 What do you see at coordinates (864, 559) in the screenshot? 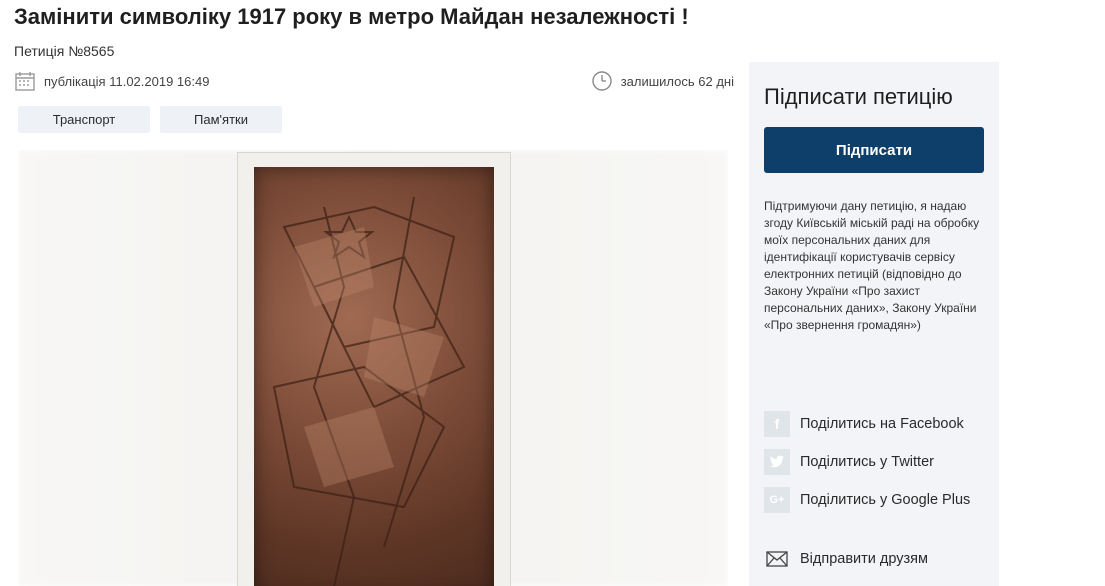
I see `send-to-friends-label: Відправити друзям` at bounding box center [864, 559].